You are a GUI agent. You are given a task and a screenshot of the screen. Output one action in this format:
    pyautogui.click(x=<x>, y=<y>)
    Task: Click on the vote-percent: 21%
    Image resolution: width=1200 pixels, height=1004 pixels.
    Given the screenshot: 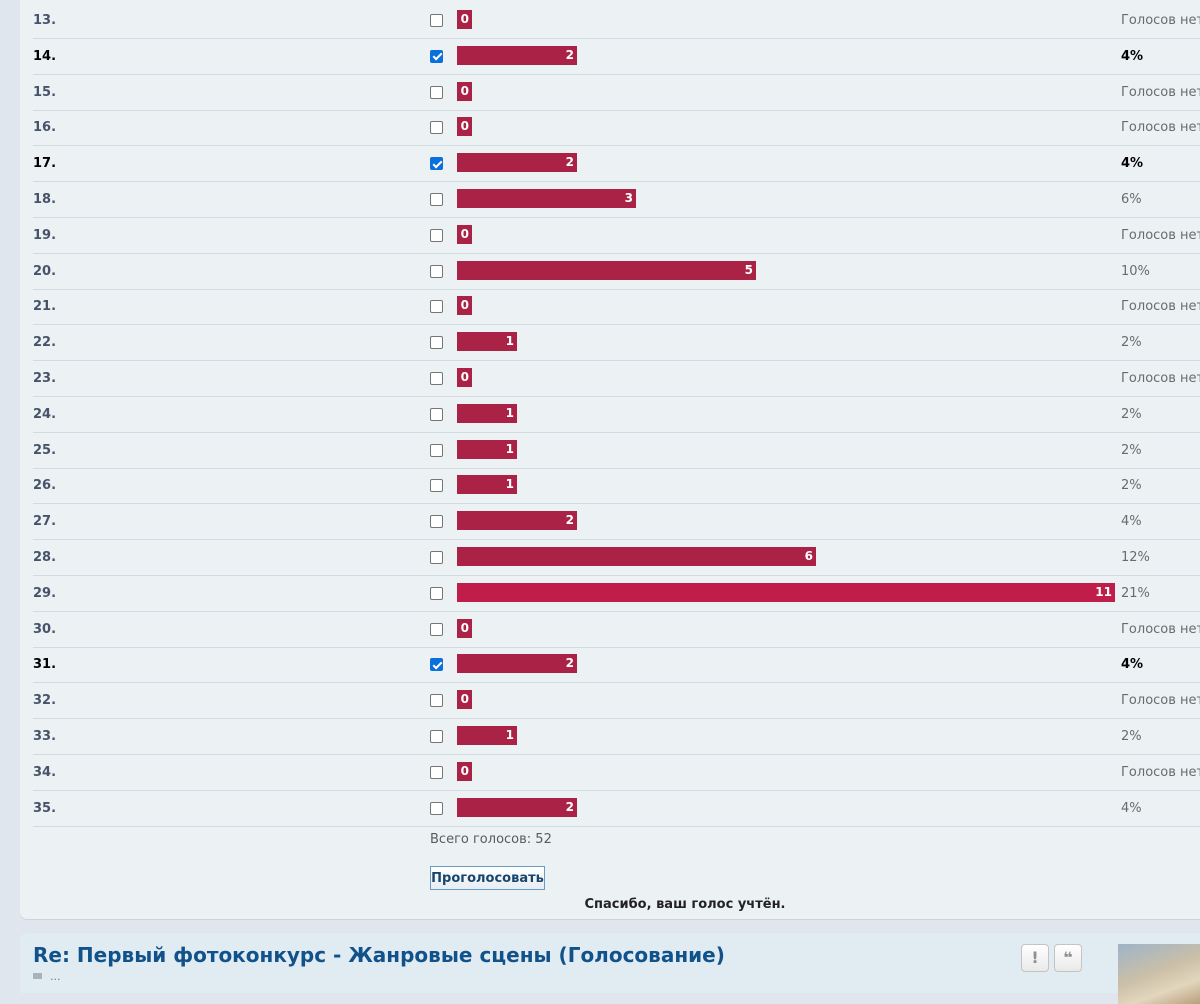 What is the action you would take?
    pyautogui.click(x=1135, y=593)
    